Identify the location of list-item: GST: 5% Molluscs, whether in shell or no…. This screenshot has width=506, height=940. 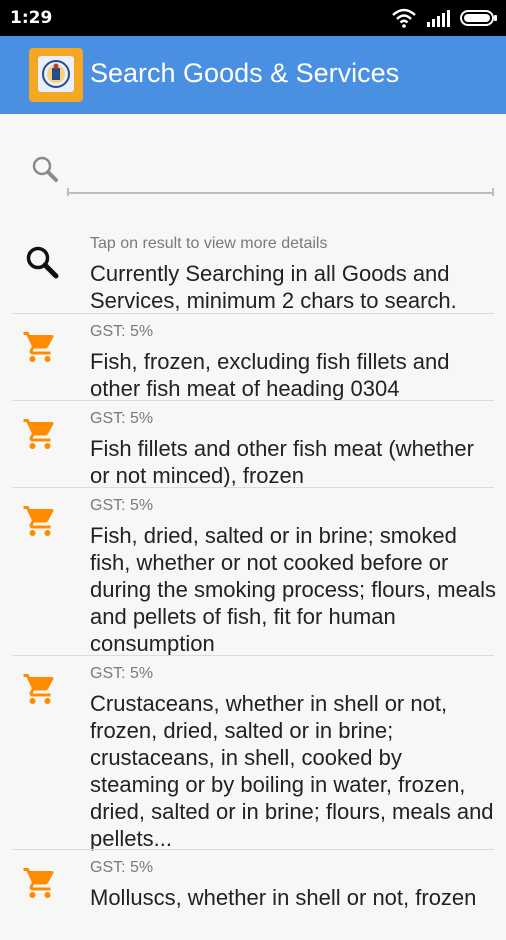
(253, 895).